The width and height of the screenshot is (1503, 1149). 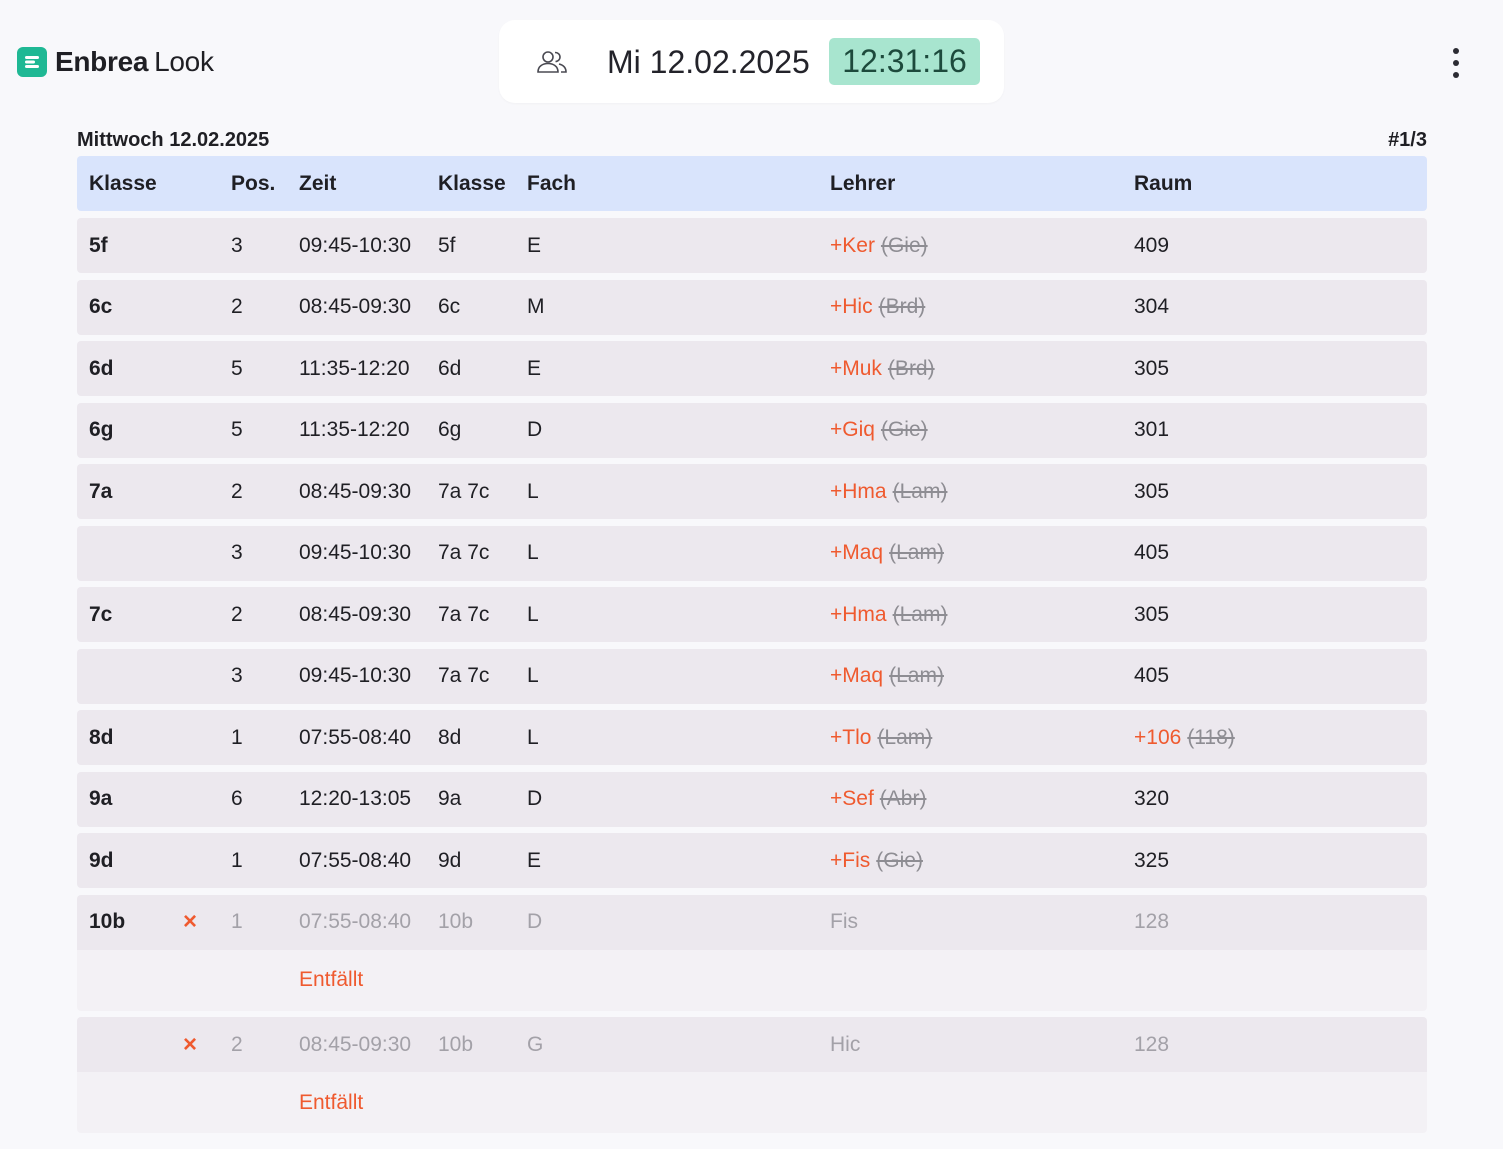 What do you see at coordinates (101, 368) in the screenshot?
I see `cell-klasse: 6d` at bounding box center [101, 368].